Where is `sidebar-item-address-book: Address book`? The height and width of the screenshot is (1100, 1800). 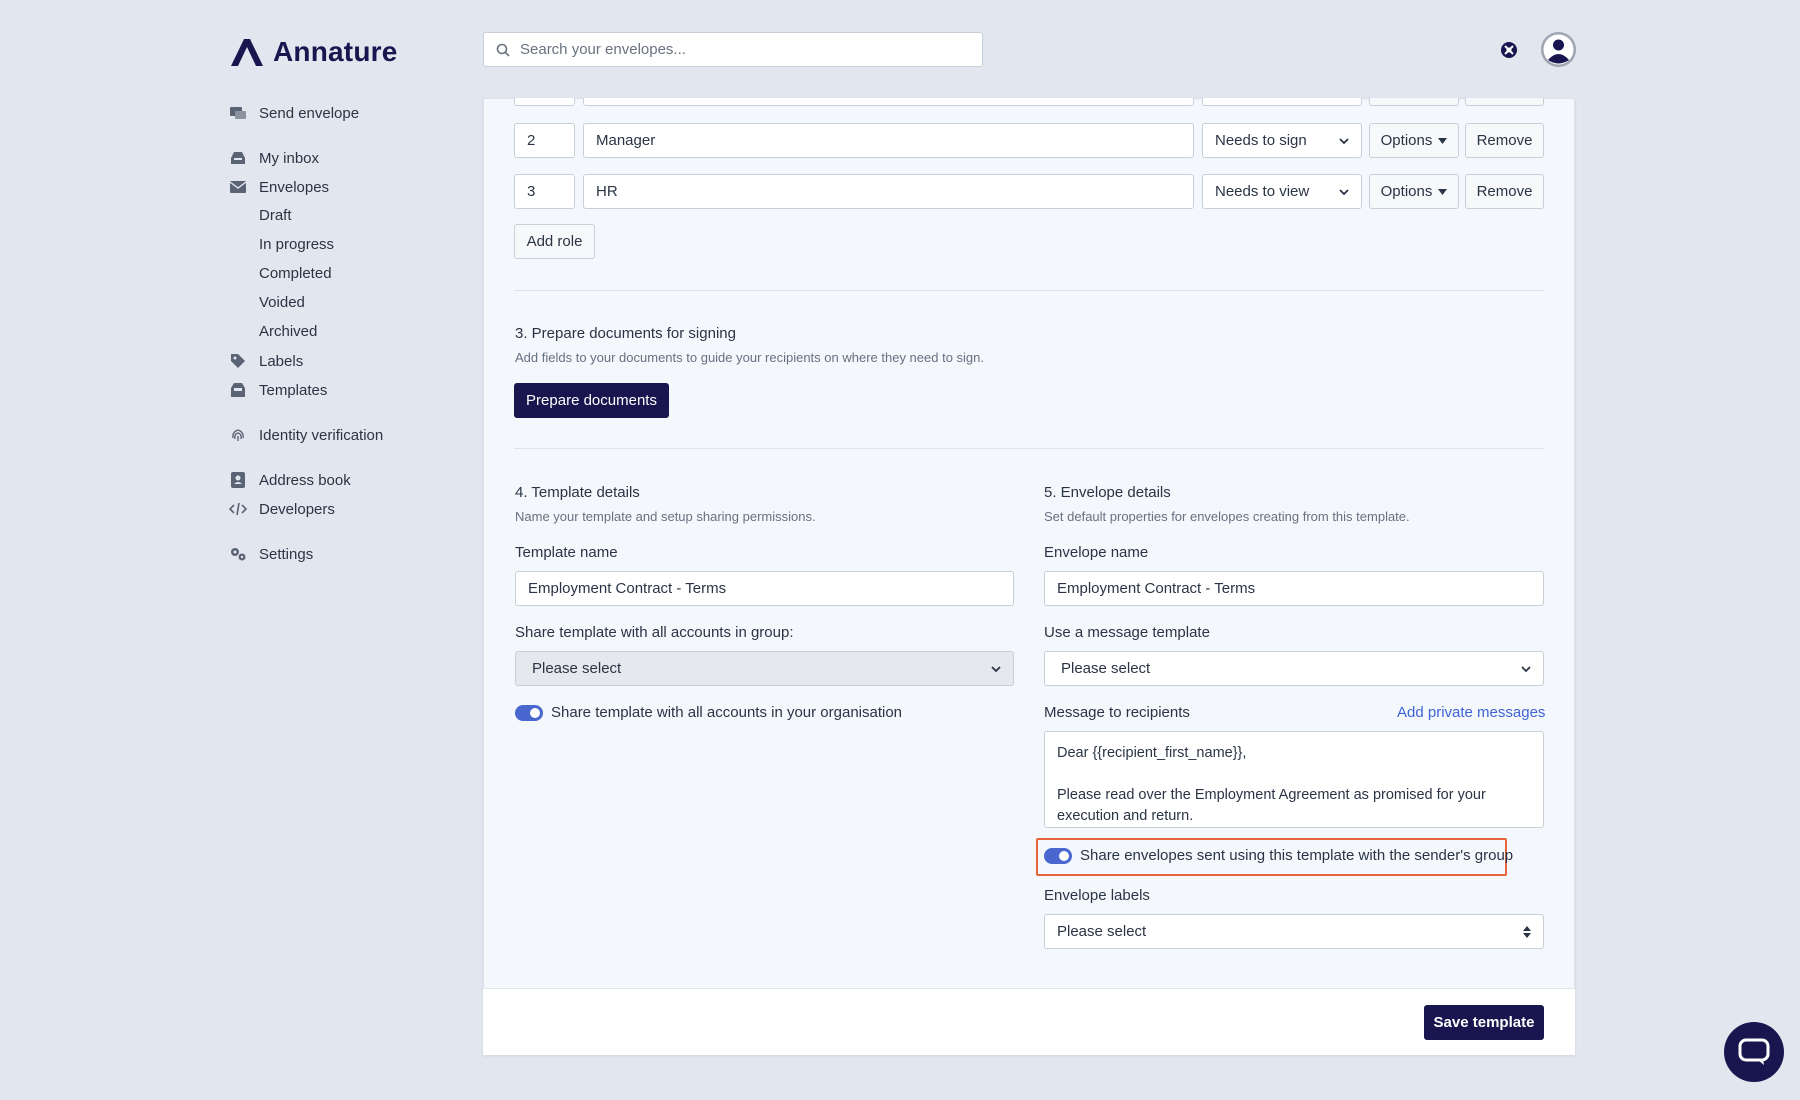 sidebar-item-address-book: Address book is located at coordinates (290, 480).